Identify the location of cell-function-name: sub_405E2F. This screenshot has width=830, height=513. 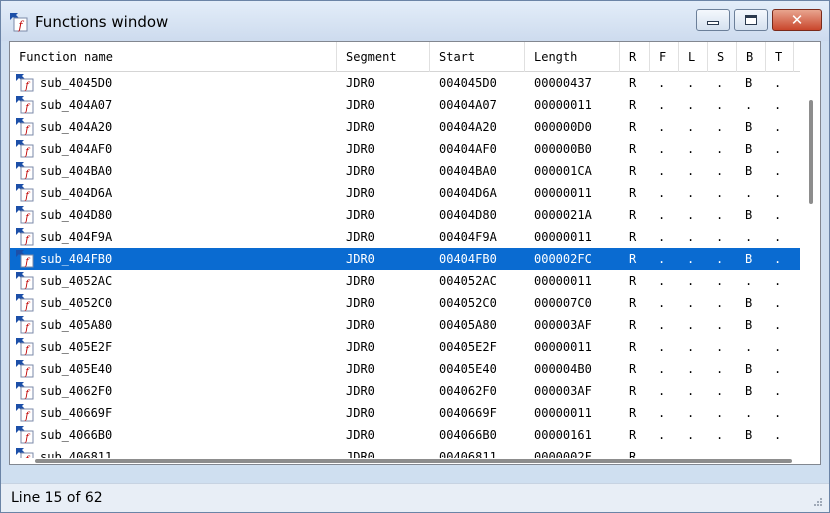
(76, 347).